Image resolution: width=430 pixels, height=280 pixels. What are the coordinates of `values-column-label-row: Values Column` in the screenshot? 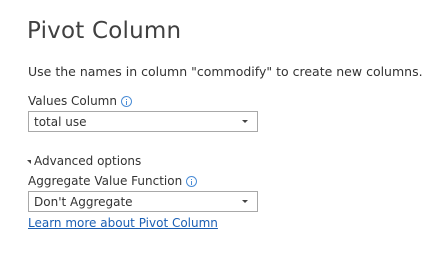 It's located at (80, 101).